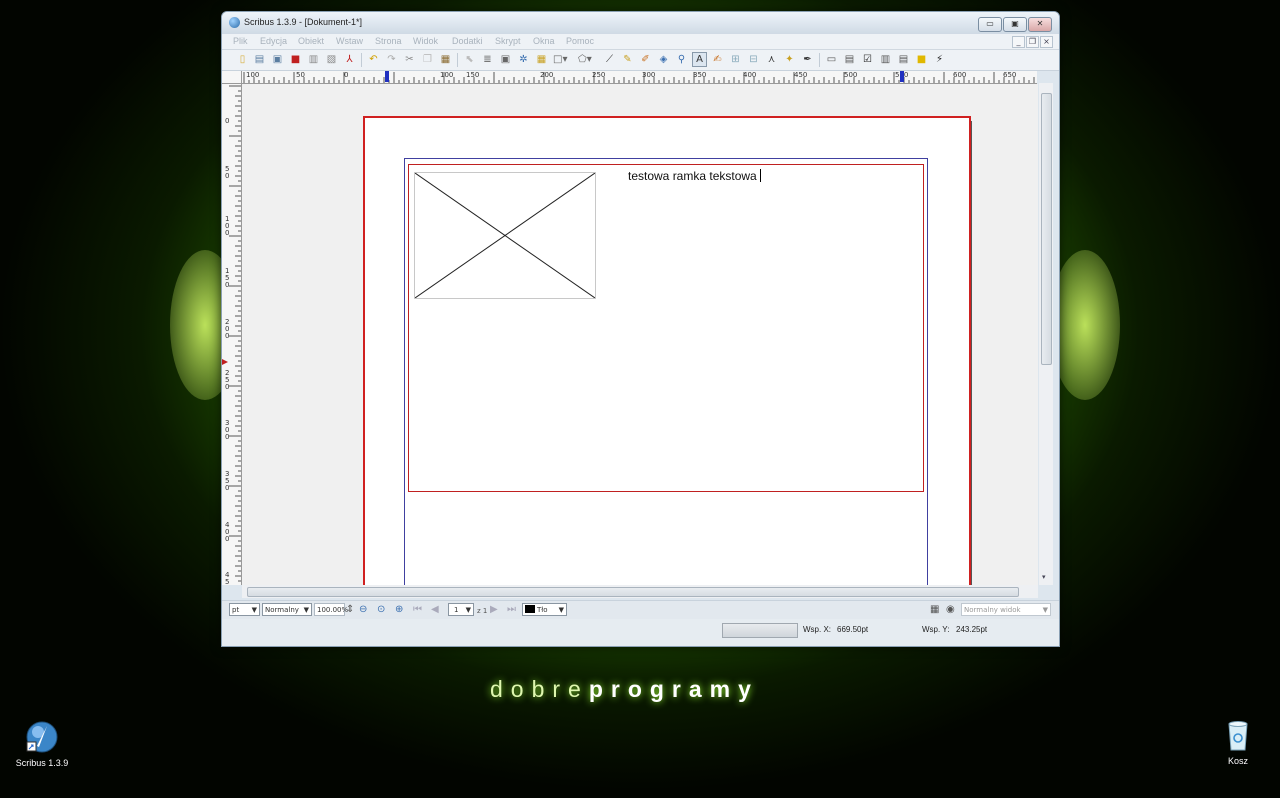  I want to click on pdf-listbox-icon: ▤, so click(903, 59).